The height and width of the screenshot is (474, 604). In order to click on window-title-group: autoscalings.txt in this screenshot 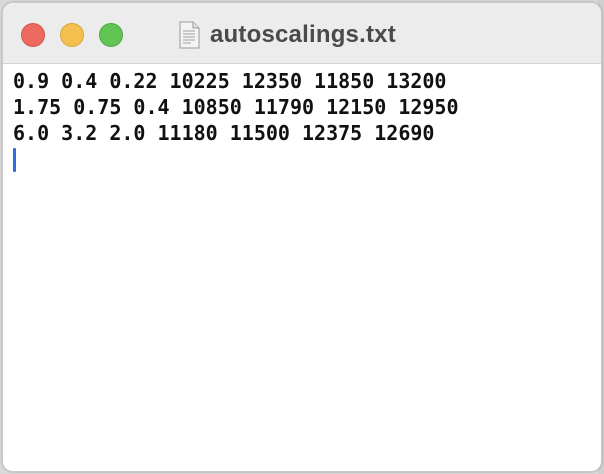, I will do `click(287, 35)`.